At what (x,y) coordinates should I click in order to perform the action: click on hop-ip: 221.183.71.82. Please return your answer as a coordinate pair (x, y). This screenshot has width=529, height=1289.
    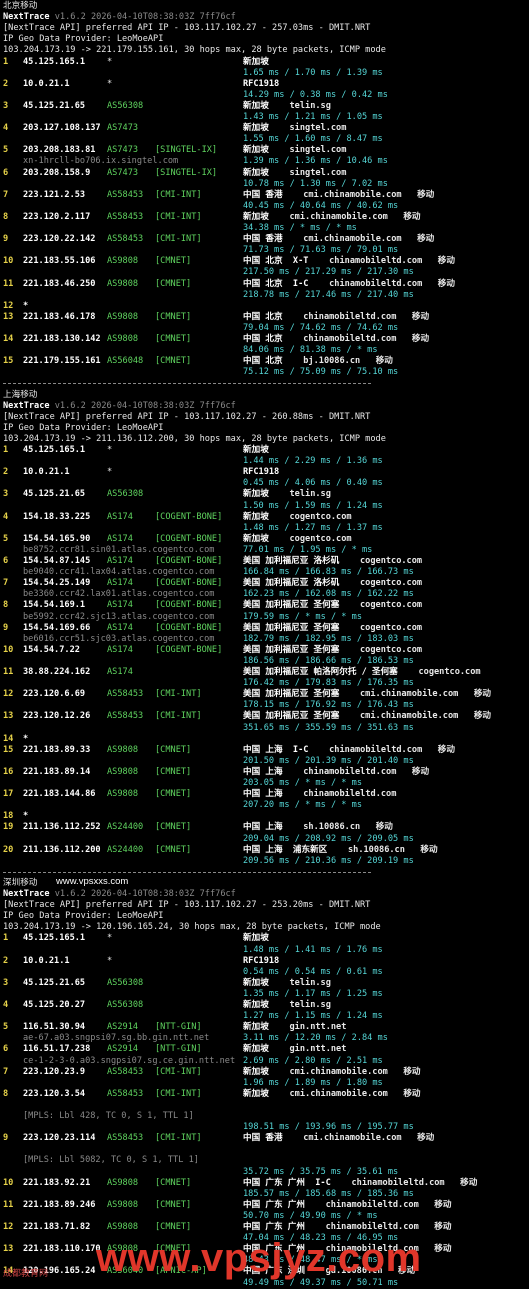
    Looking at the image, I should click on (57, 1227).